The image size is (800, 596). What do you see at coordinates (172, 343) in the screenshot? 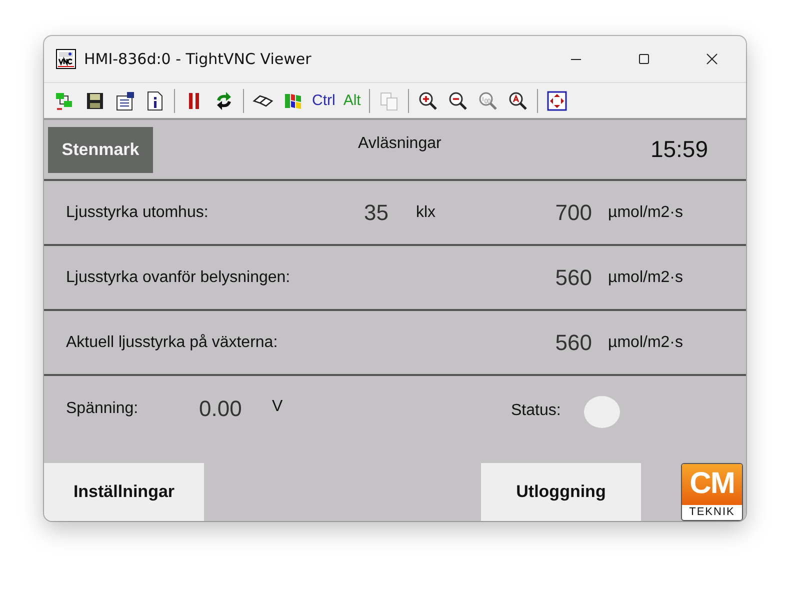
I see `reading-label: Aktuell ljusstyrka på växterna:` at bounding box center [172, 343].